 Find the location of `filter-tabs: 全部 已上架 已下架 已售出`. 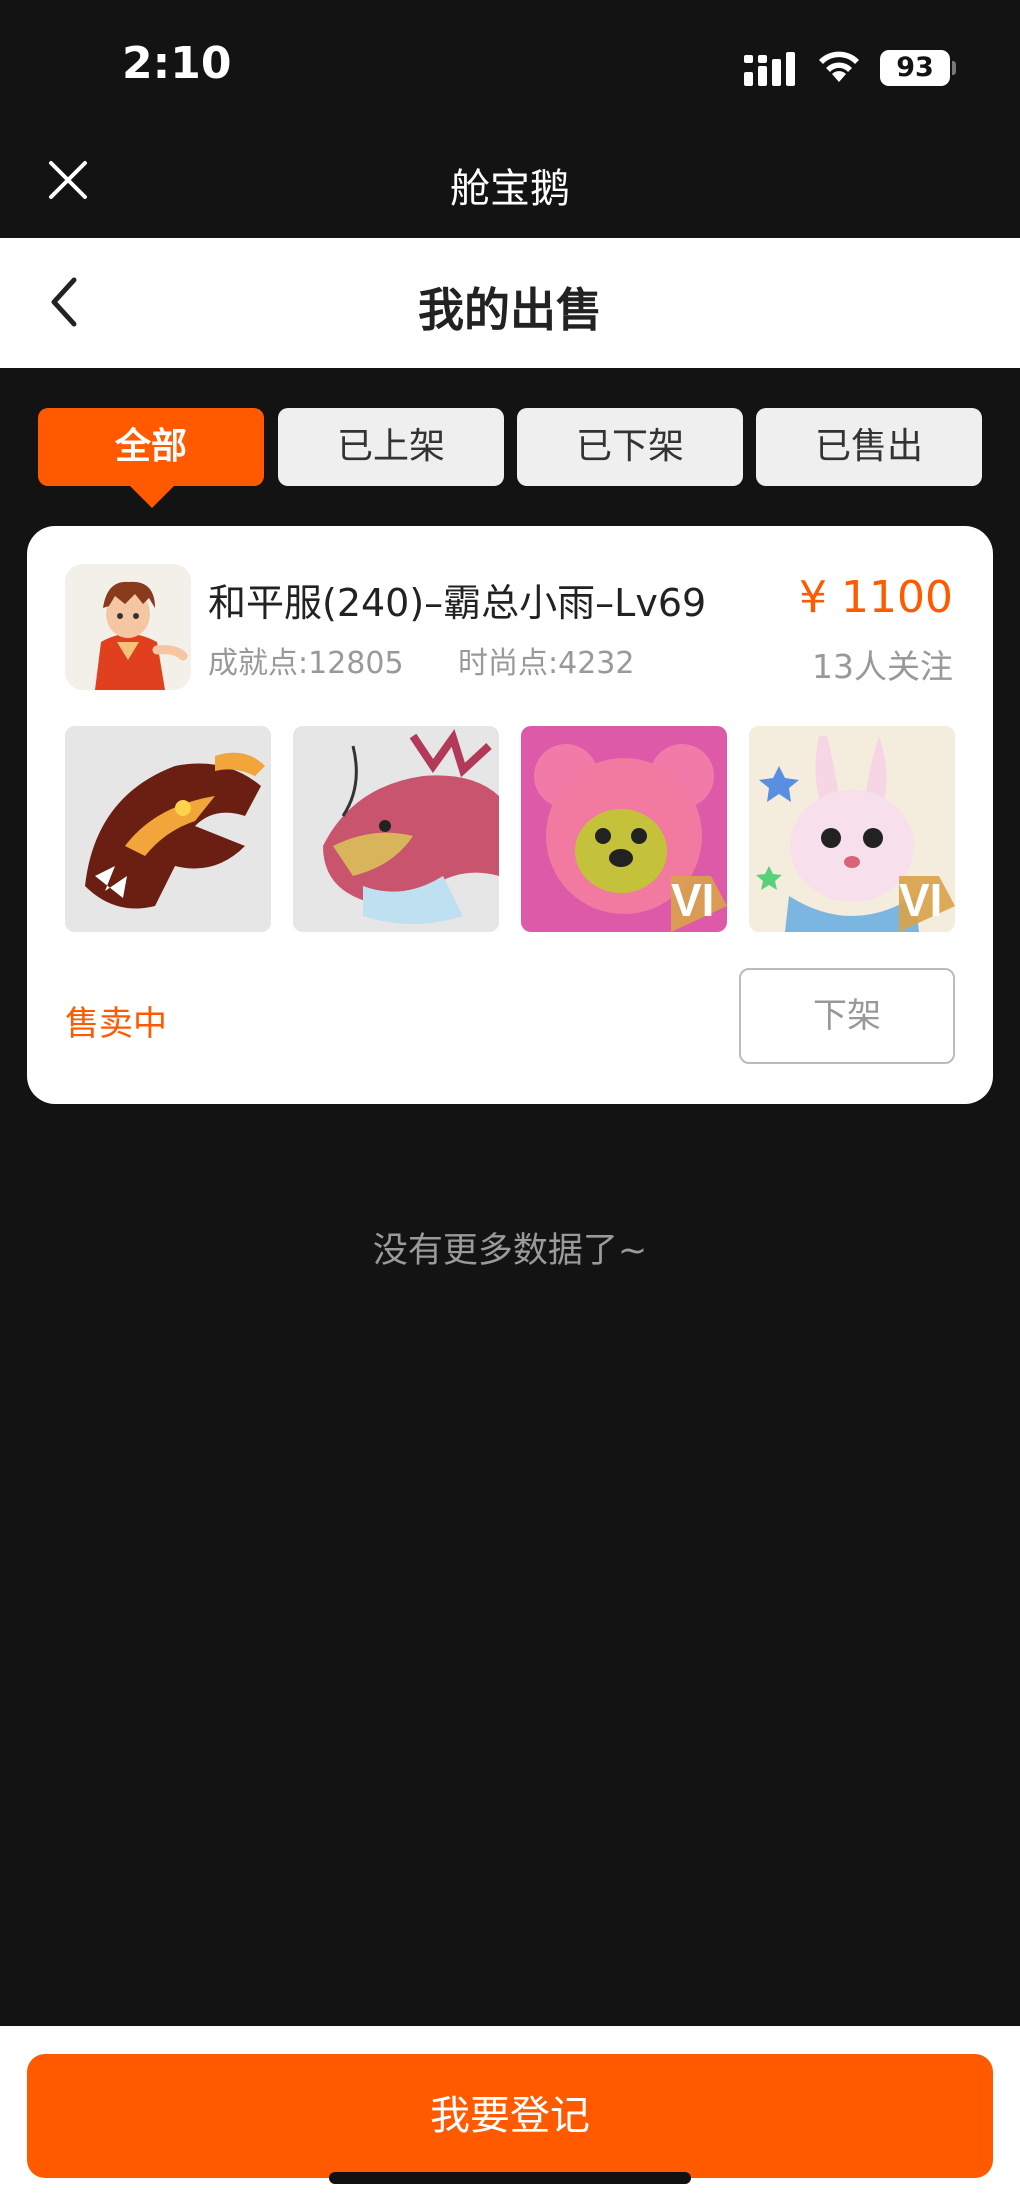

filter-tabs: 全部 已上架 已下架 已售出 is located at coordinates (510, 458).